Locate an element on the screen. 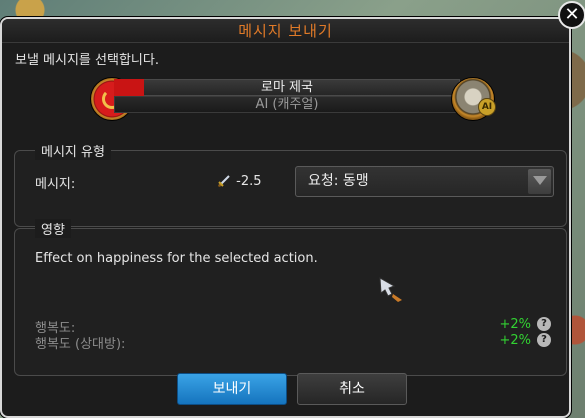 This screenshot has width=585, height=418. leader-ai-type: AI (캐주얼) is located at coordinates (287, 104).